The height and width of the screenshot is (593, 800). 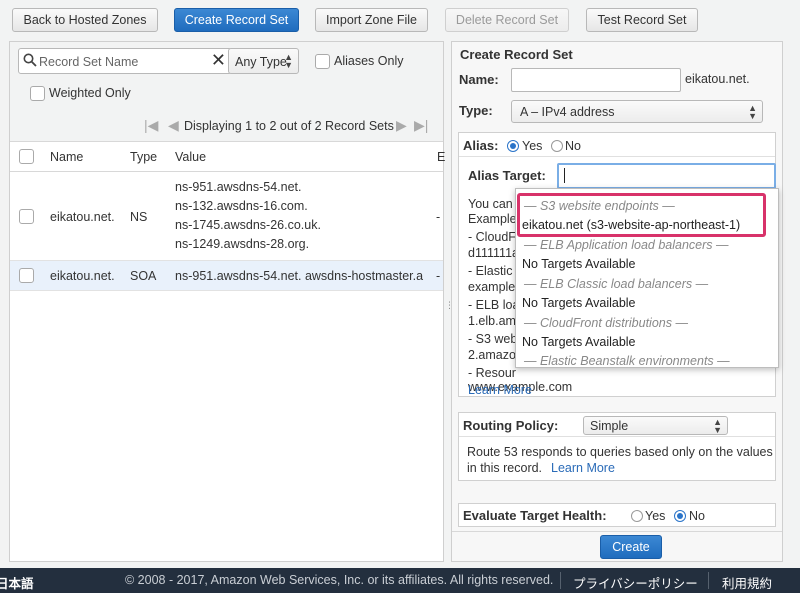 I want to click on panel-title: Create Record Set, so click(x=516, y=54).